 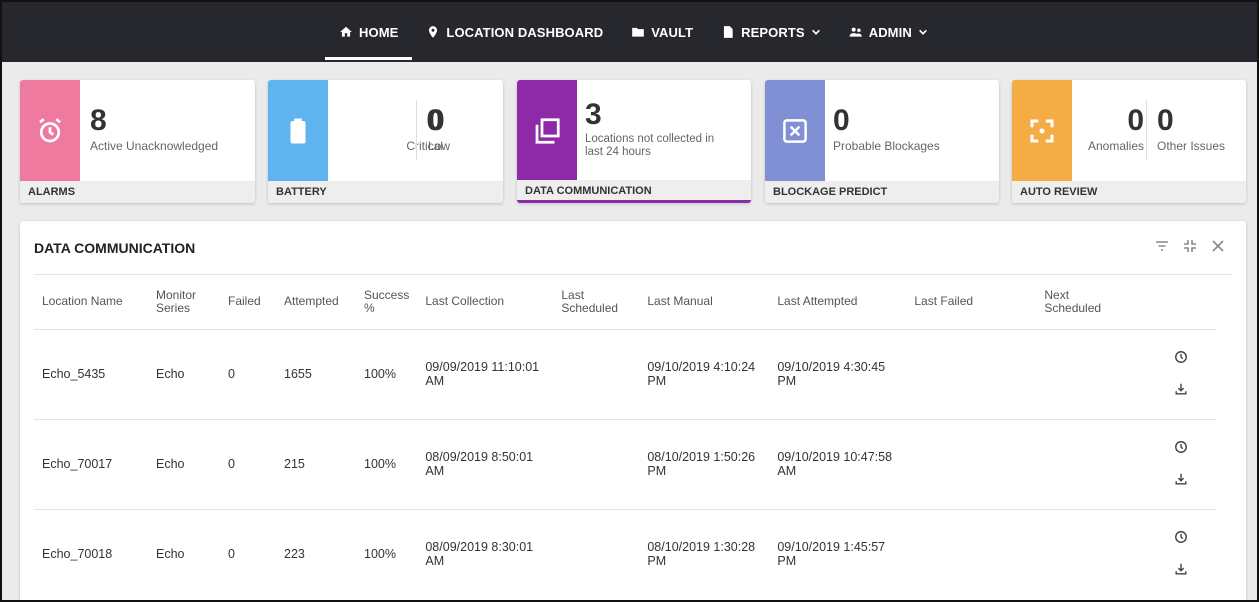 I want to click on battery-low-label: Low, so click(x=439, y=146).